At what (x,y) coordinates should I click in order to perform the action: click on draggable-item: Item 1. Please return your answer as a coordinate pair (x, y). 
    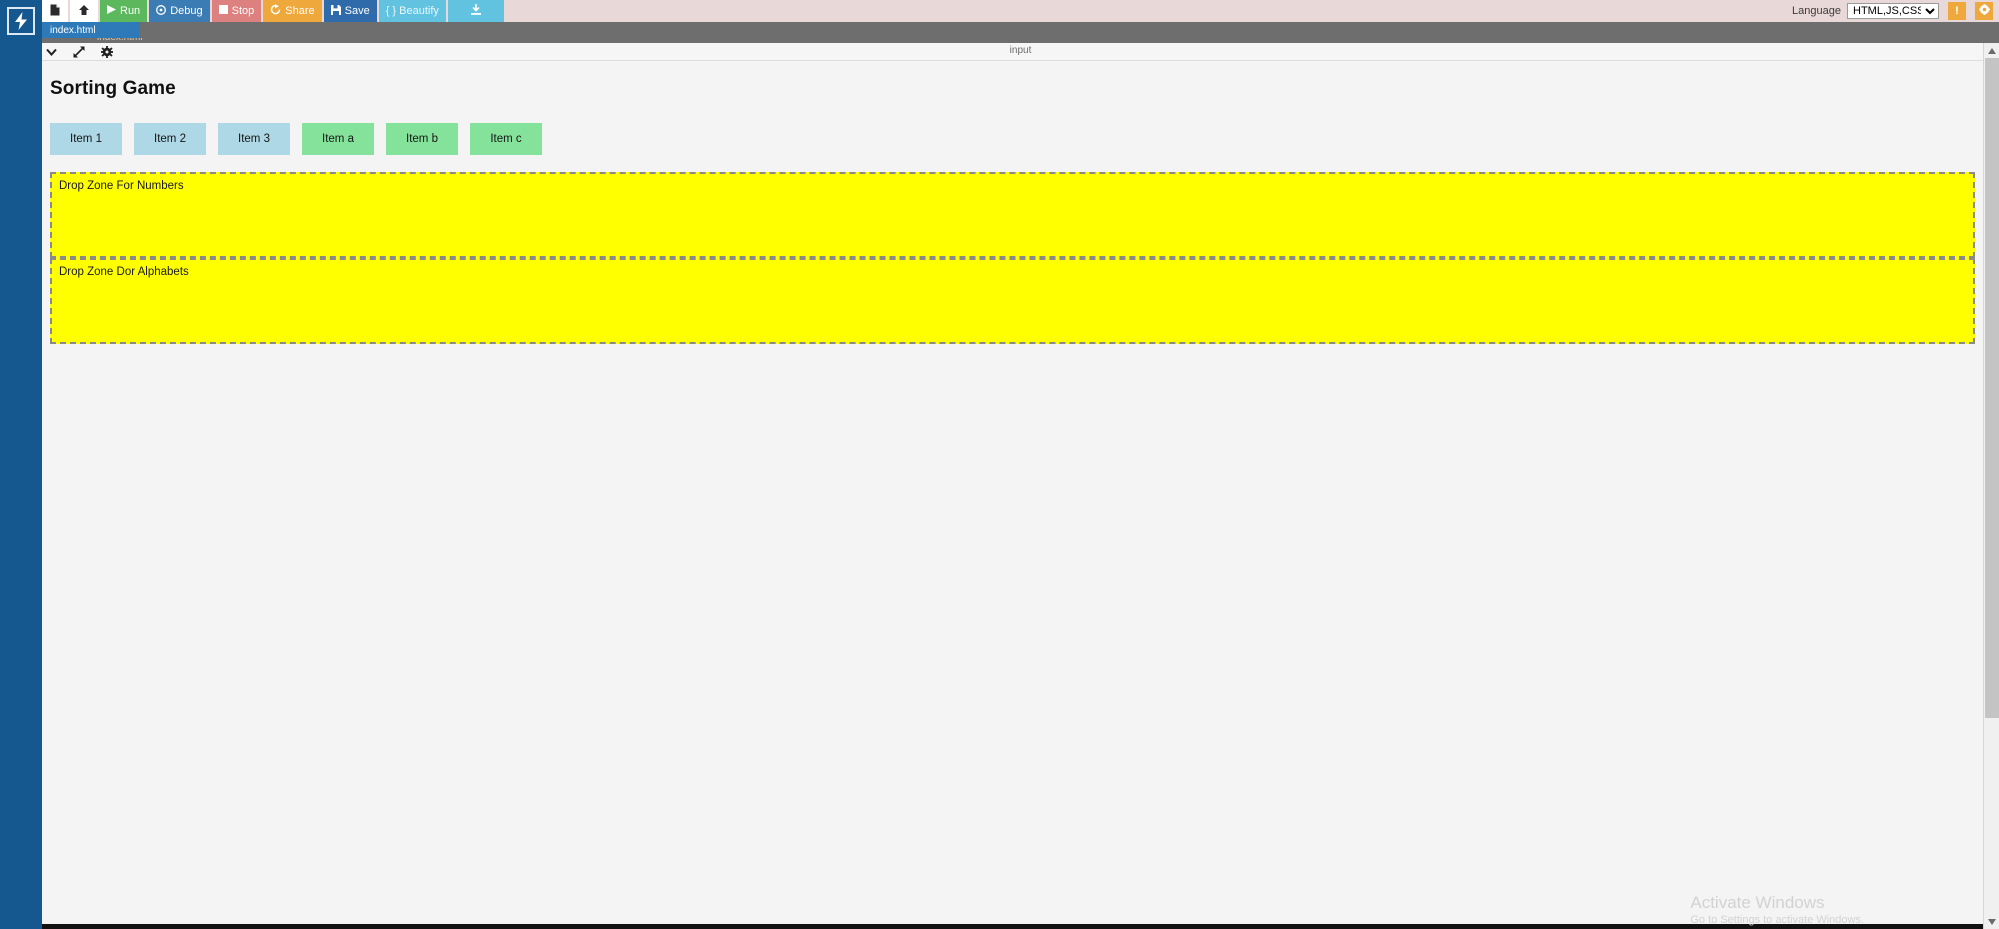
    Looking at the image, I should click on (86, 139).